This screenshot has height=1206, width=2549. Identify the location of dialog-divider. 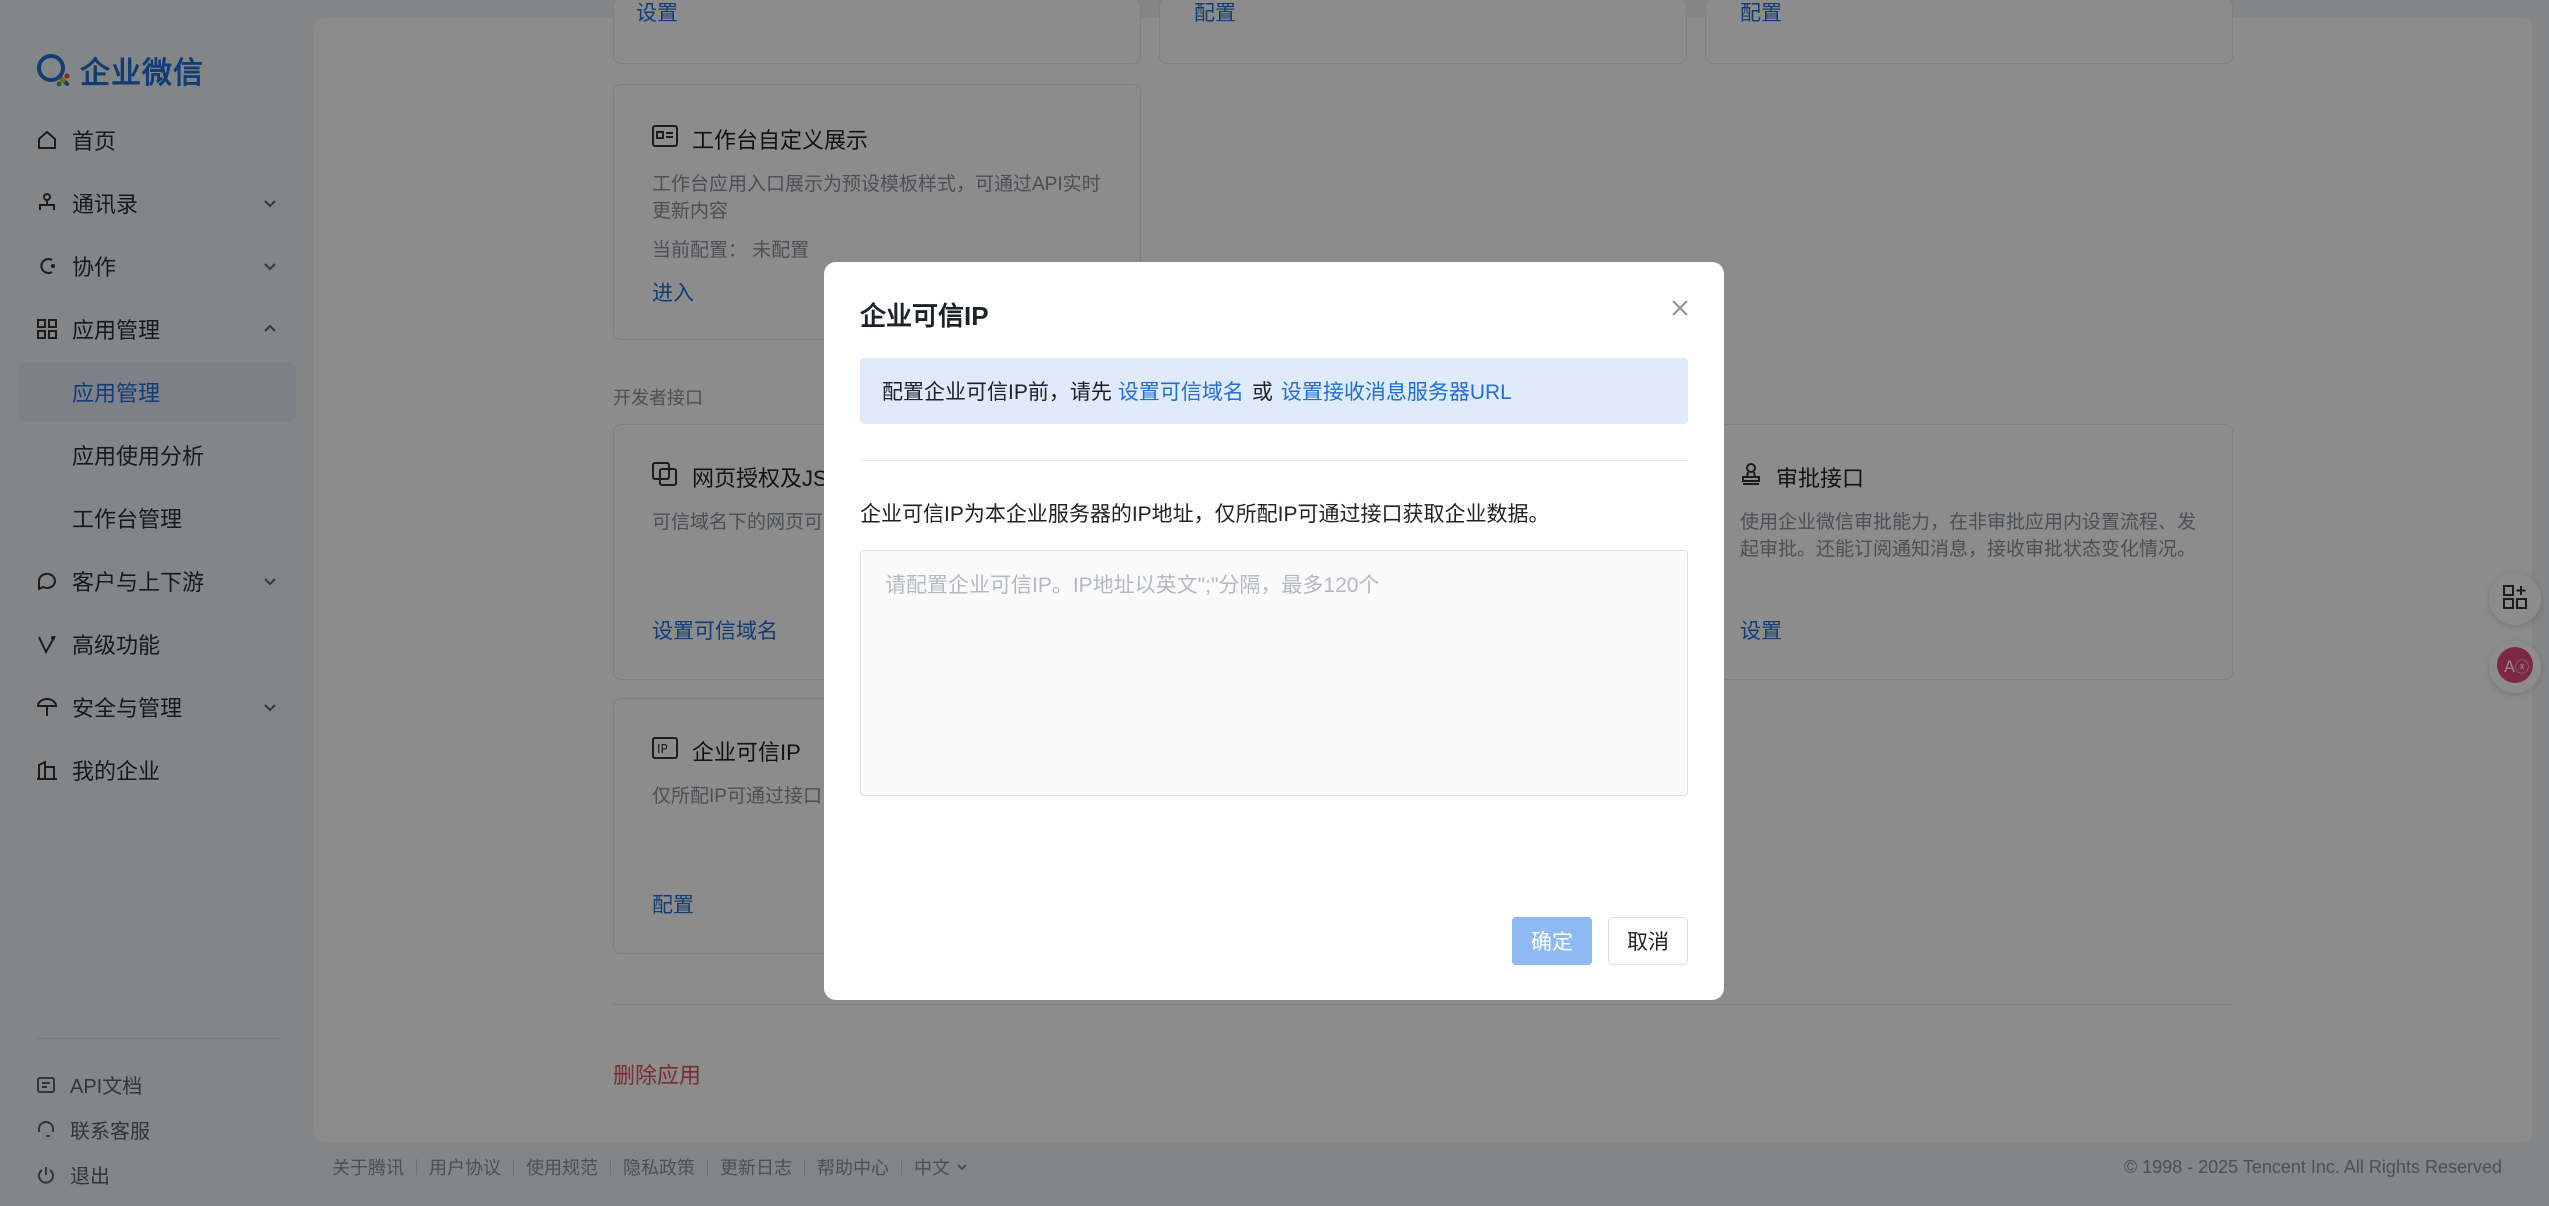
(1274, 460).